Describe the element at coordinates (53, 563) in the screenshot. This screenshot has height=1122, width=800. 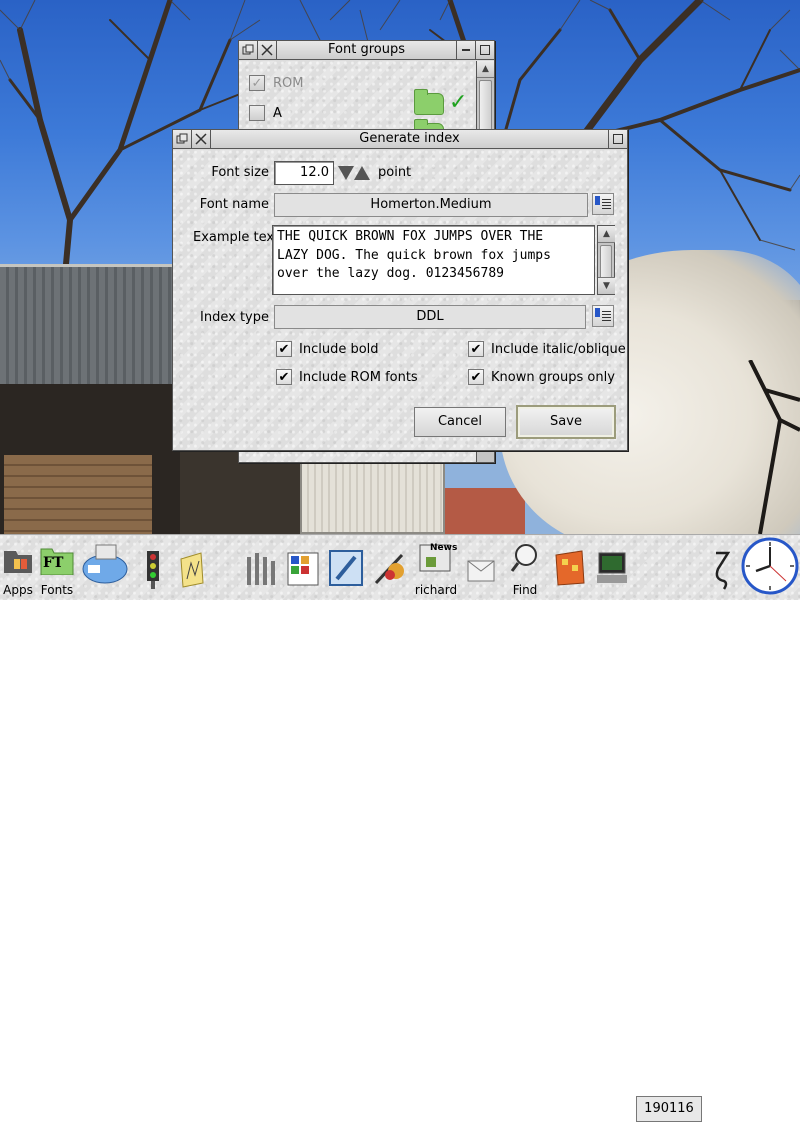
I see `fonts-badge: FT` at that location.